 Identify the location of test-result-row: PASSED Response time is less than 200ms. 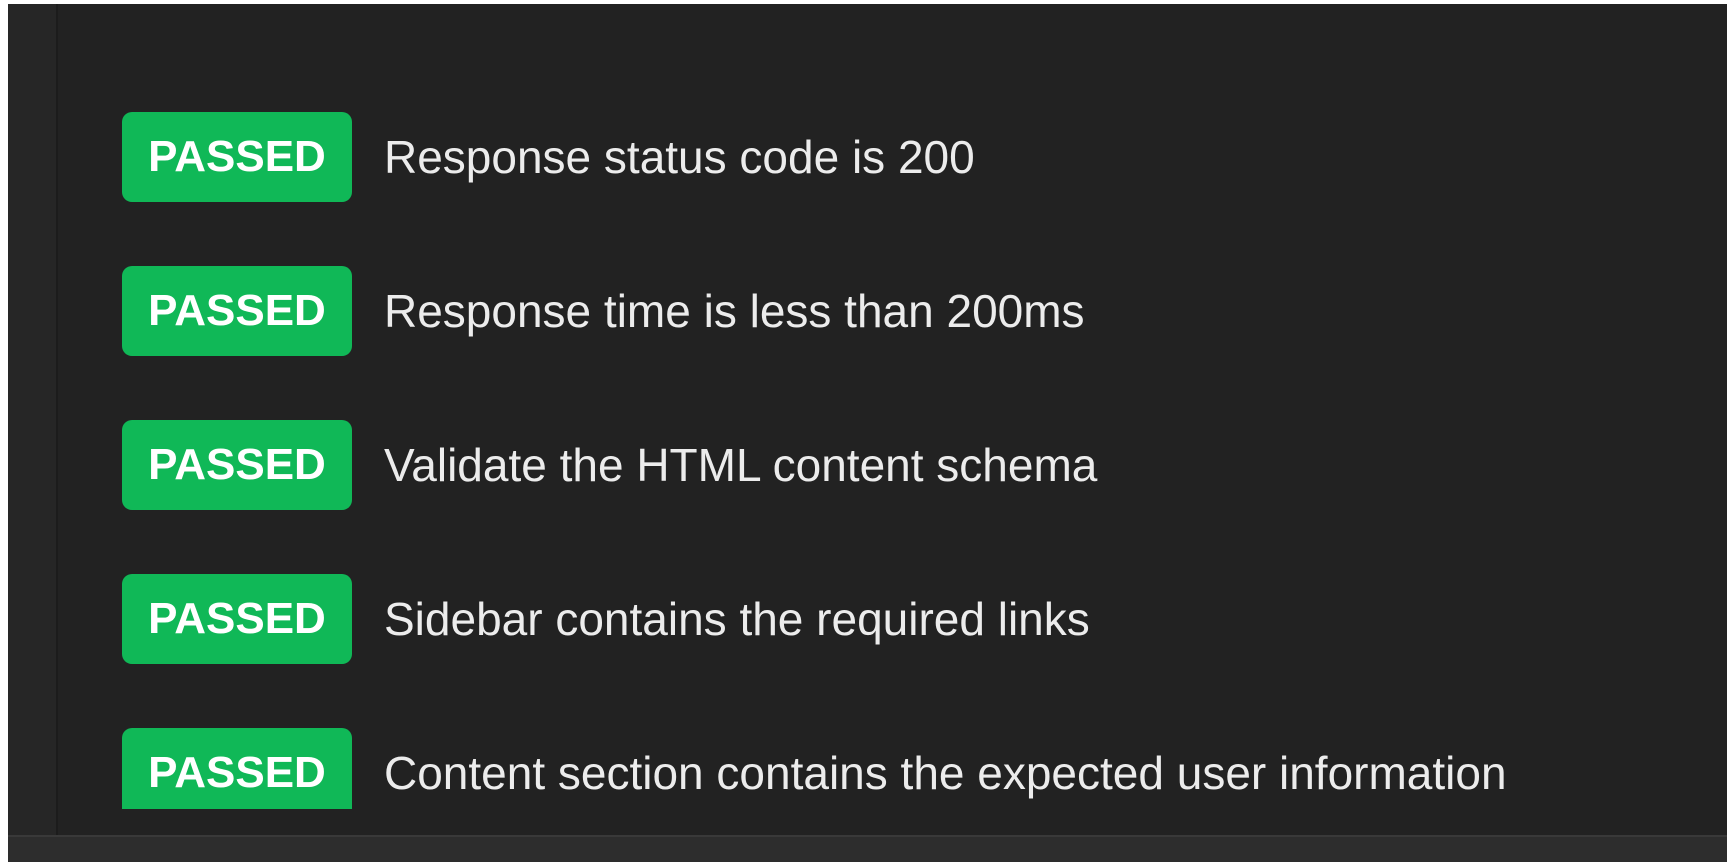
(912, 311).